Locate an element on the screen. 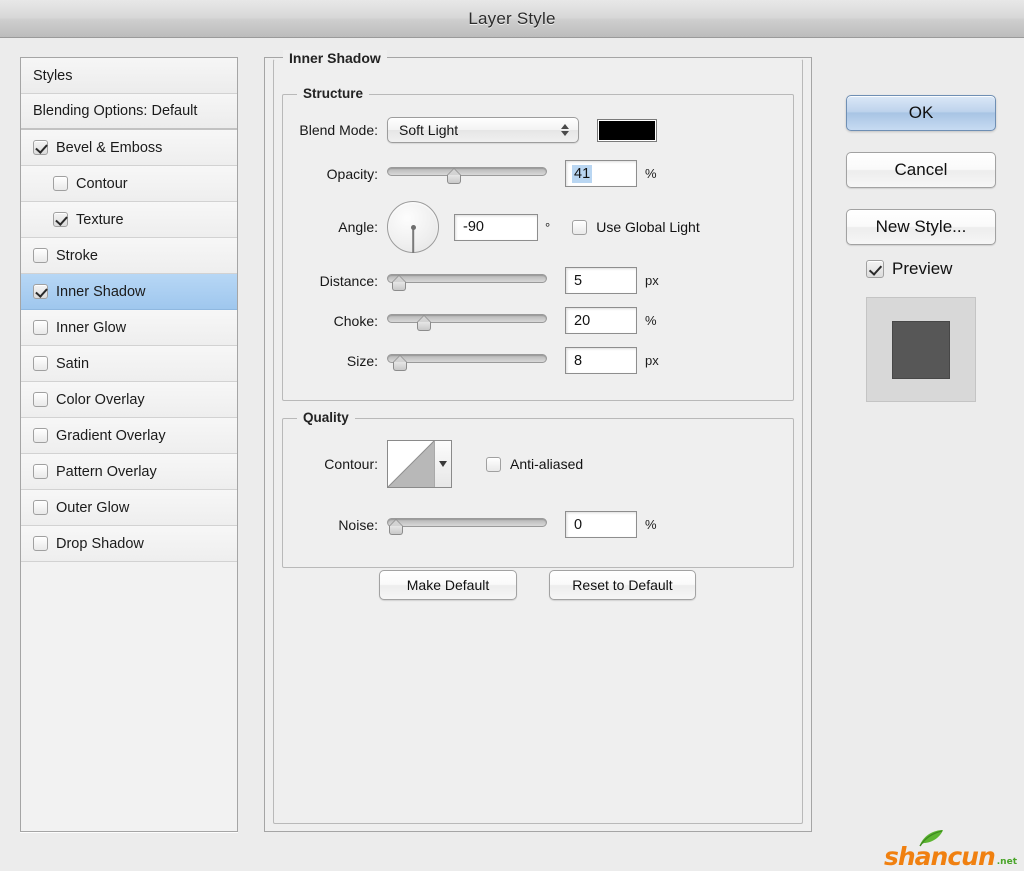  use-global-light-label: Use Global Light is located at coordinates (648, 227).